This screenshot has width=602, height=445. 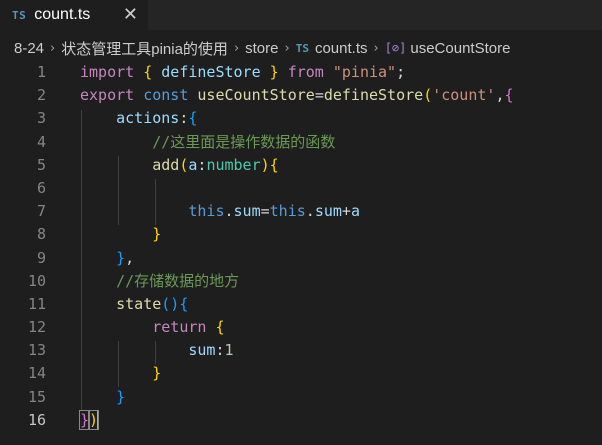 What do you see at coordinates (138, 118) in the screenshot?
I see `code-text: actions:{` at bounding box center [138, 118].